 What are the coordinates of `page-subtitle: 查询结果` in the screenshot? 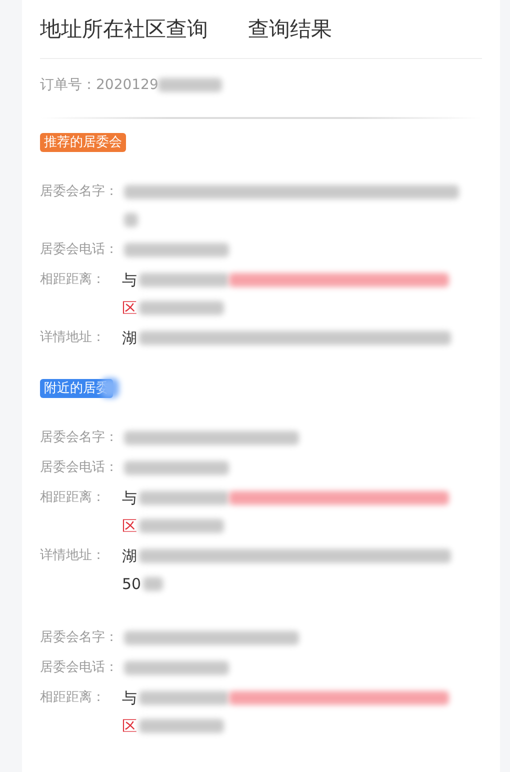 It's located at (290, 29).